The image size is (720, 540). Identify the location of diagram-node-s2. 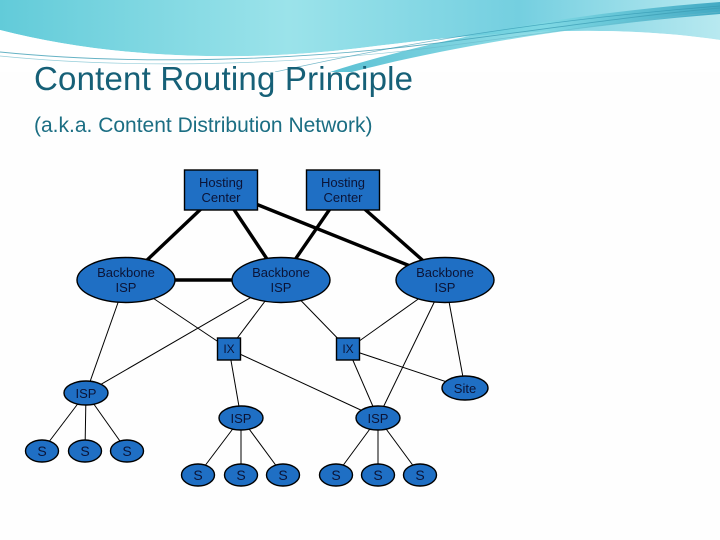
(85, 451).